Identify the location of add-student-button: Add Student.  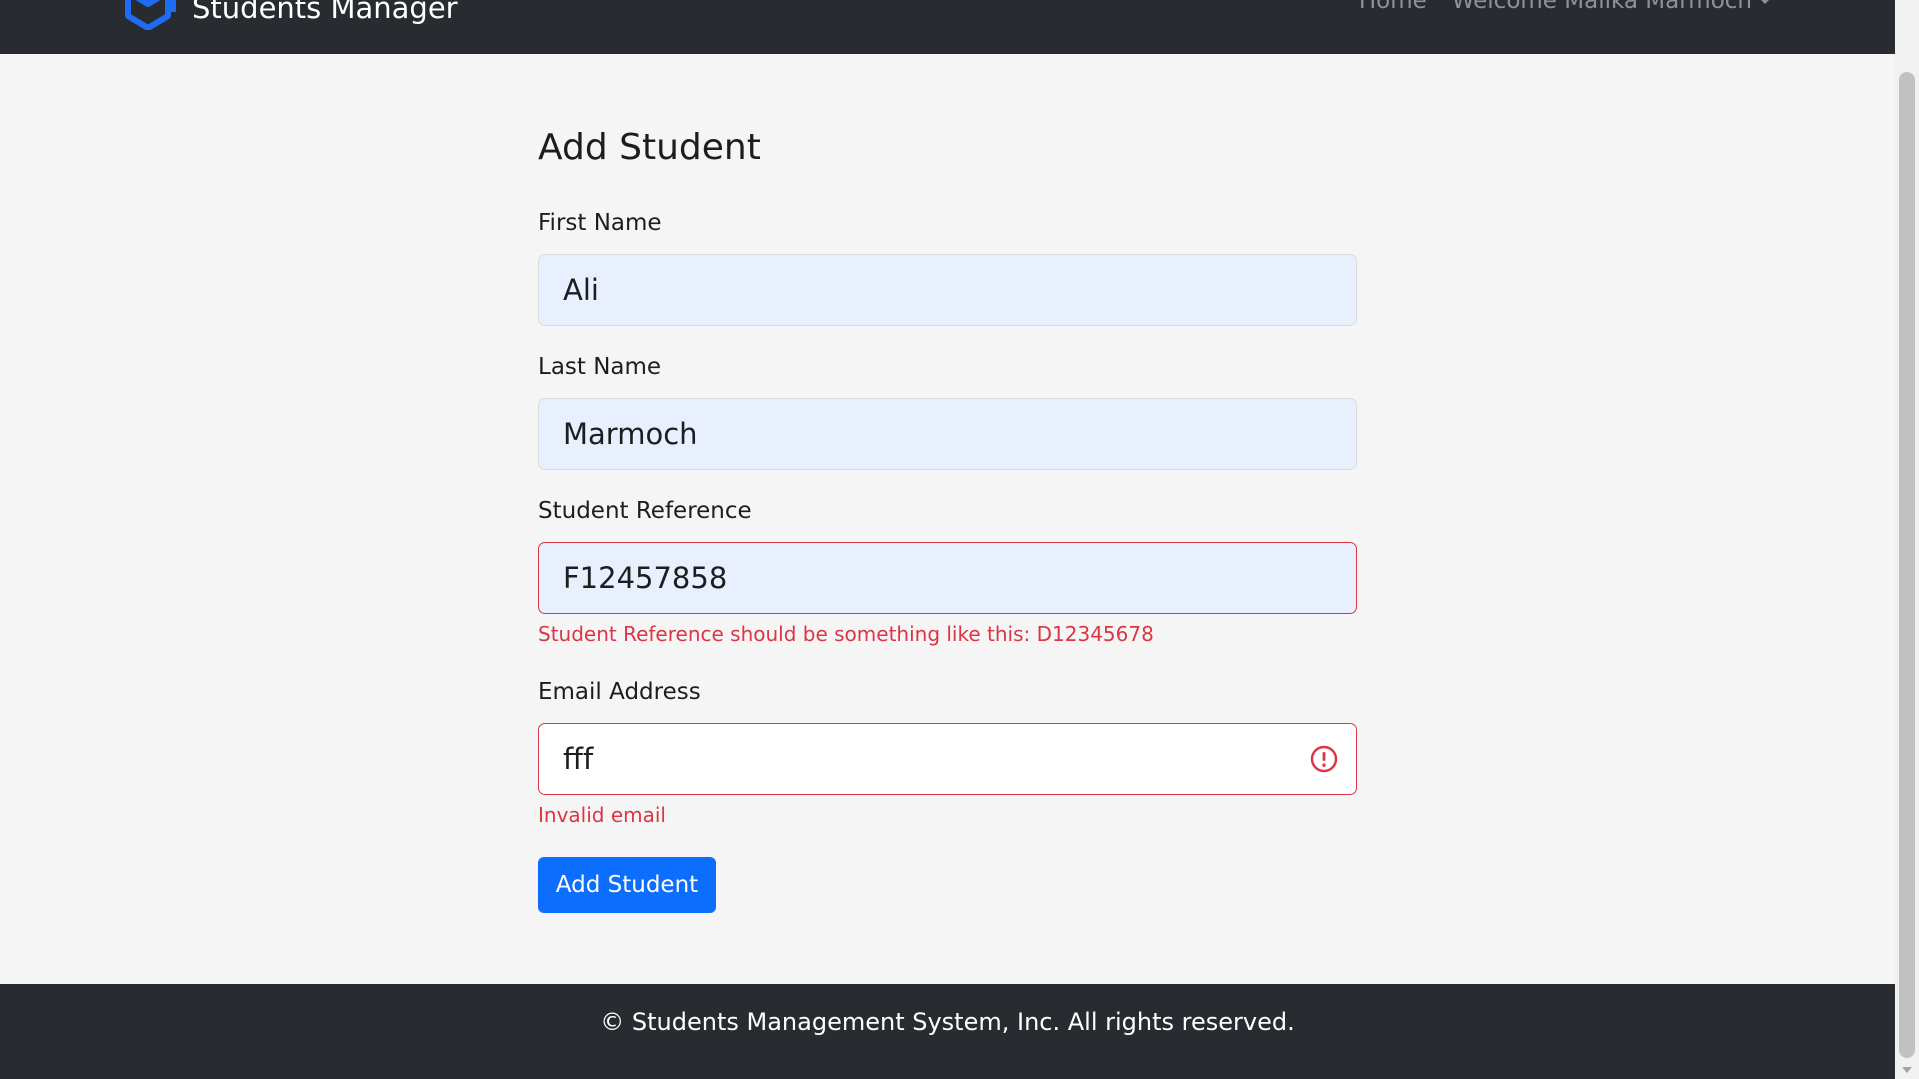
(627, 885).